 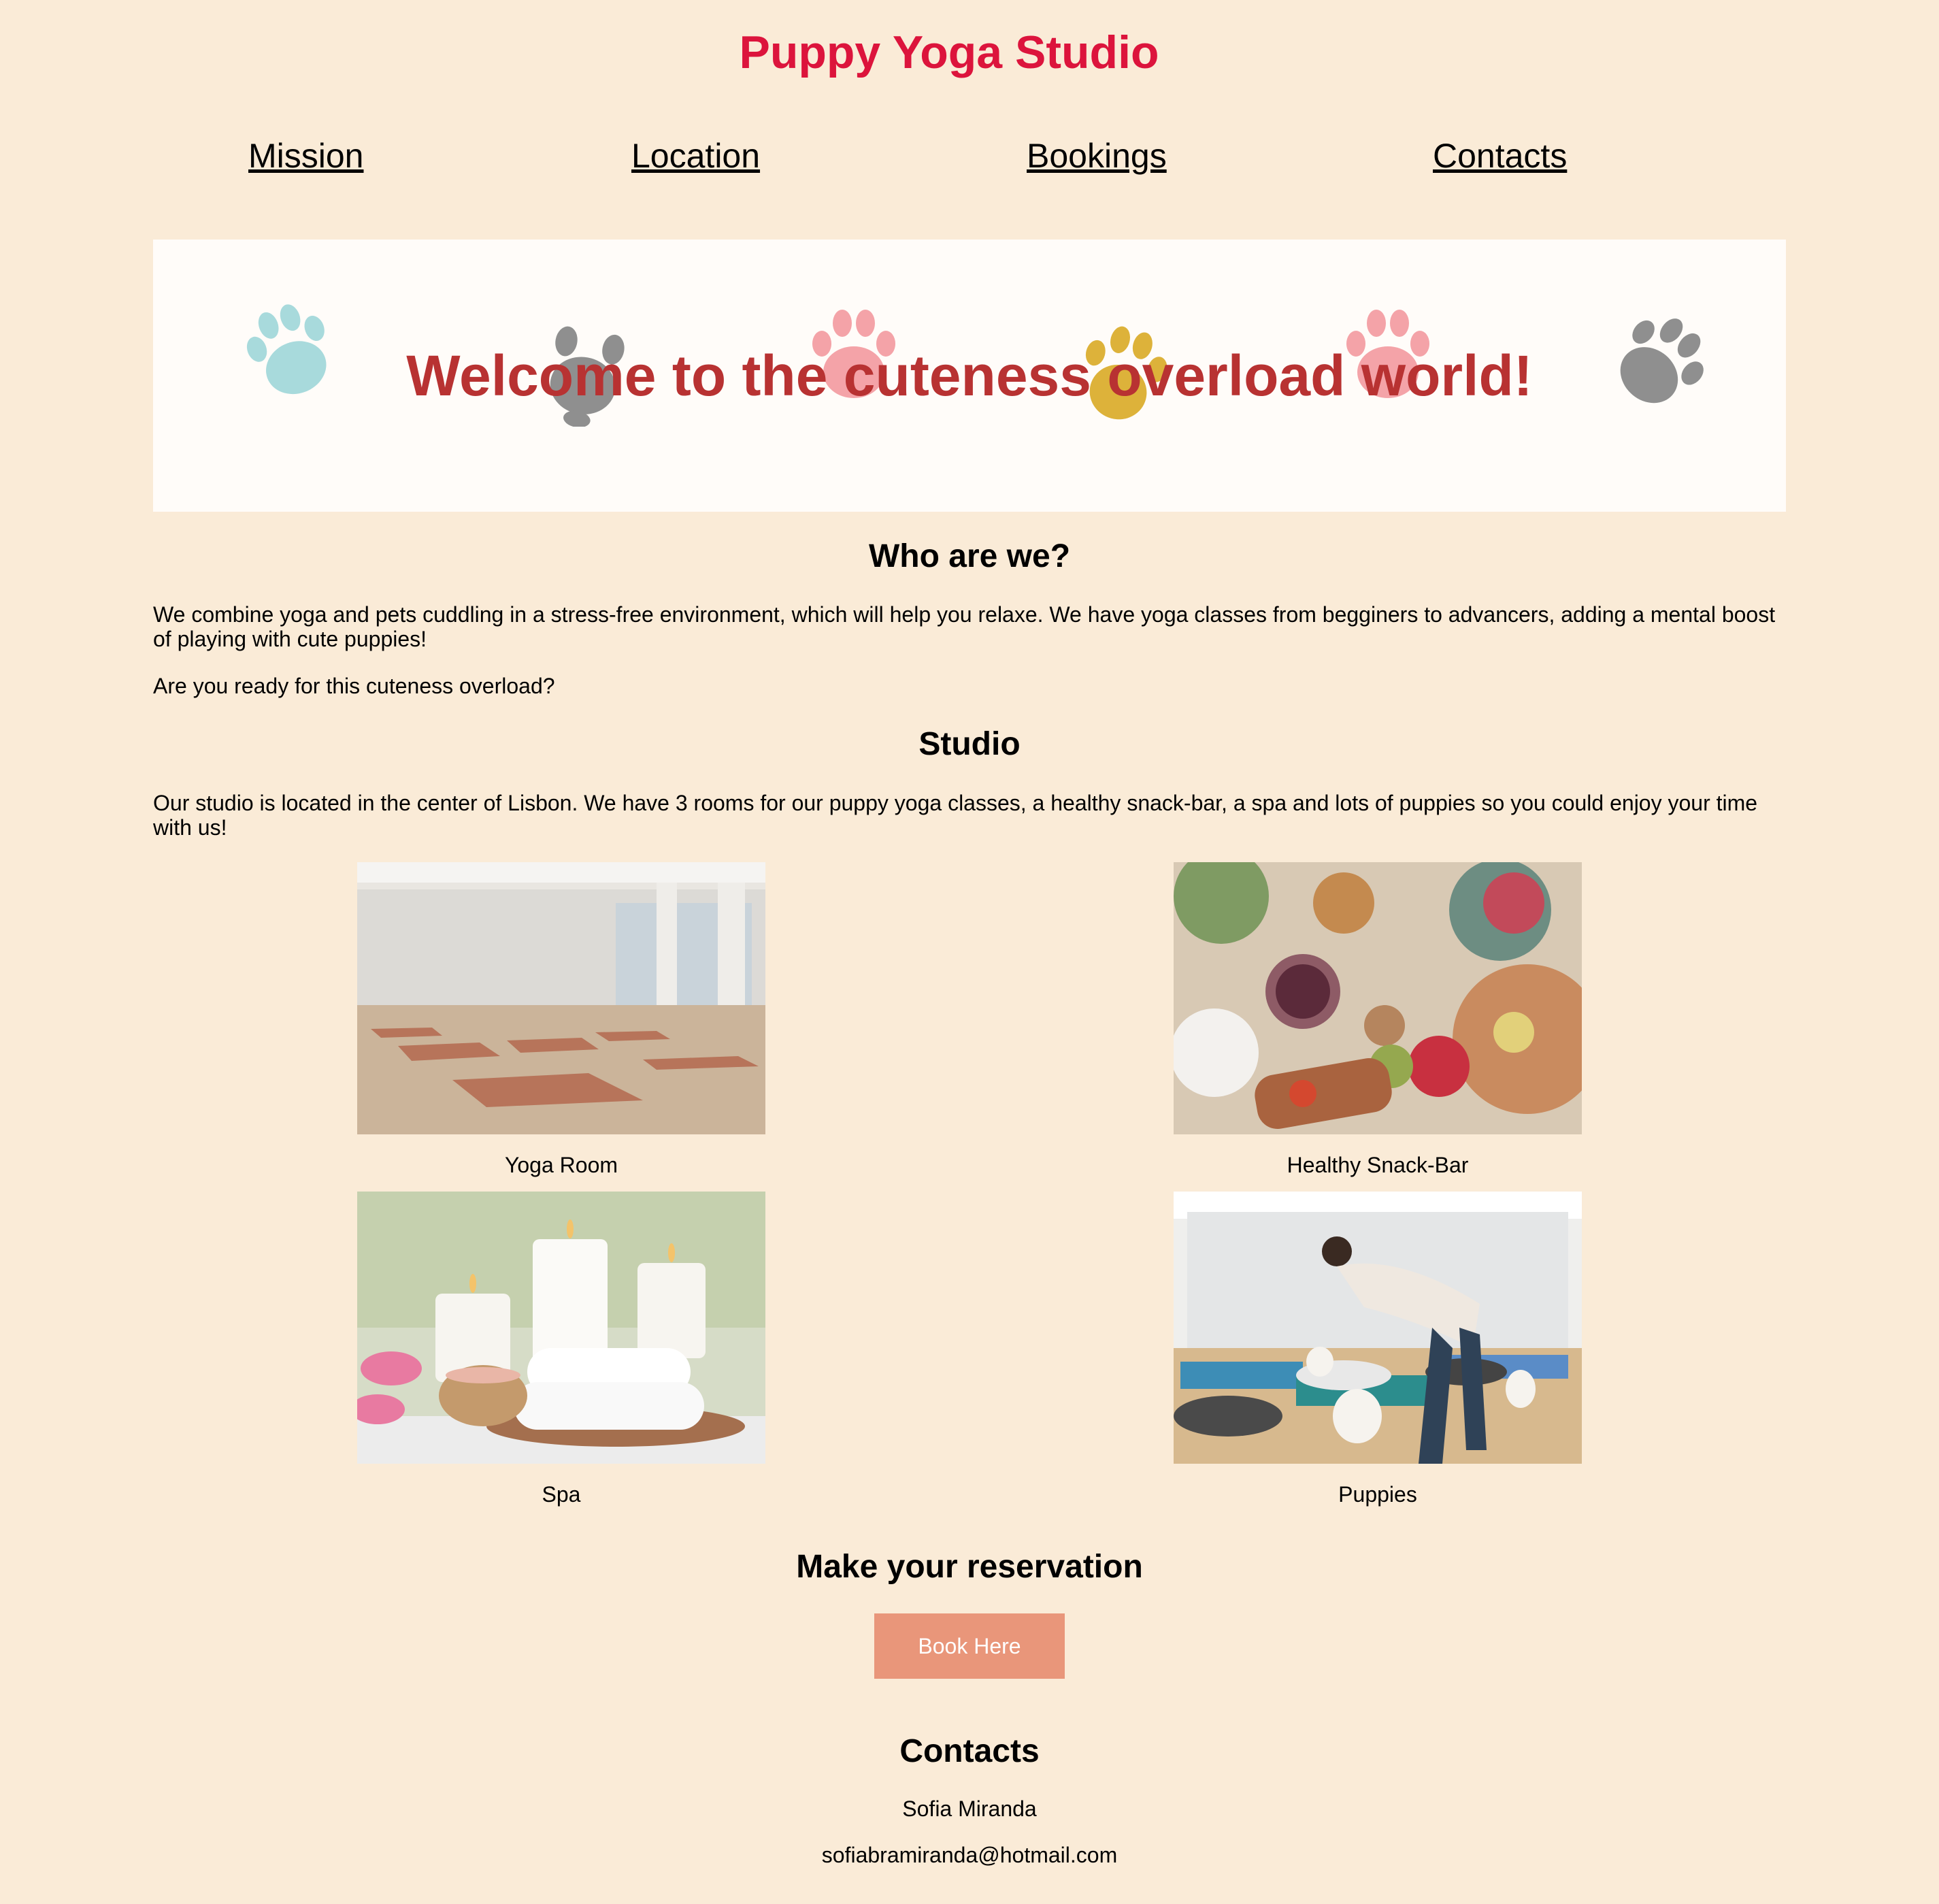 What do you see at coordinates (1378, 998) in the screenshot?
I see `snack-bar-image` at bounding box center [1378, 998].